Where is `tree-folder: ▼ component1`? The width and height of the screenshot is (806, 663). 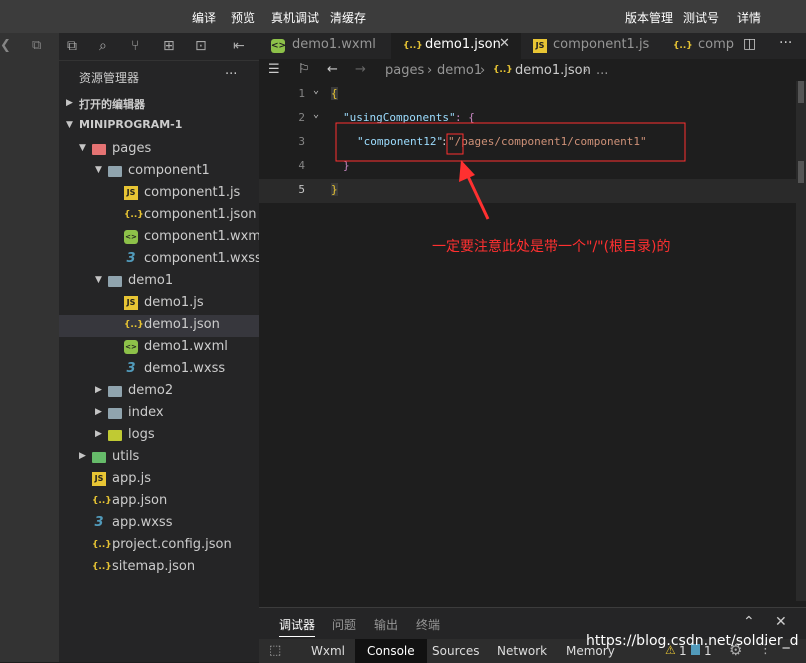 tree-folder: ▼ component1 is located at coordinates (159, 172).